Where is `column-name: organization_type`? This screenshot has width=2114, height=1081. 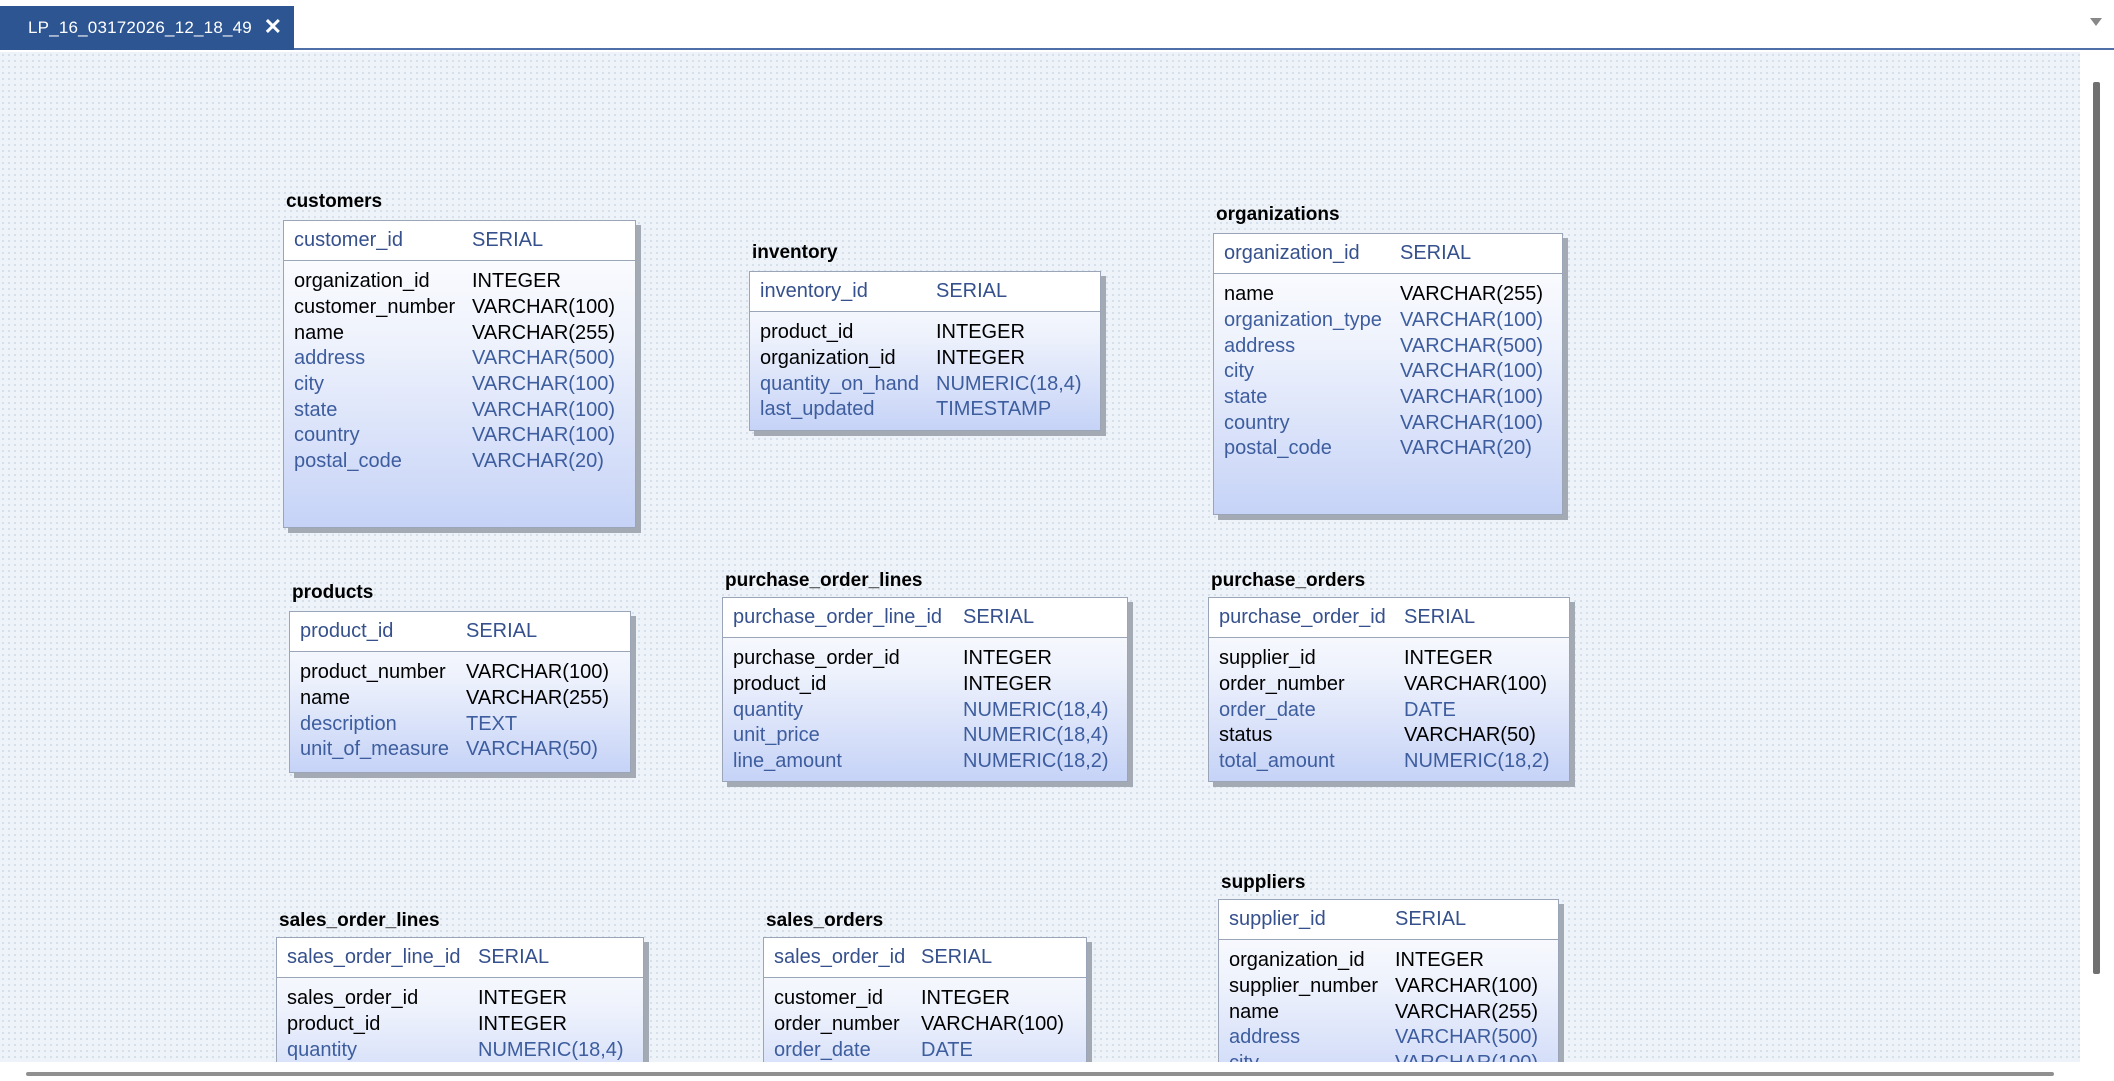 column-name: organization_type is located at coordinates (1303, 320).